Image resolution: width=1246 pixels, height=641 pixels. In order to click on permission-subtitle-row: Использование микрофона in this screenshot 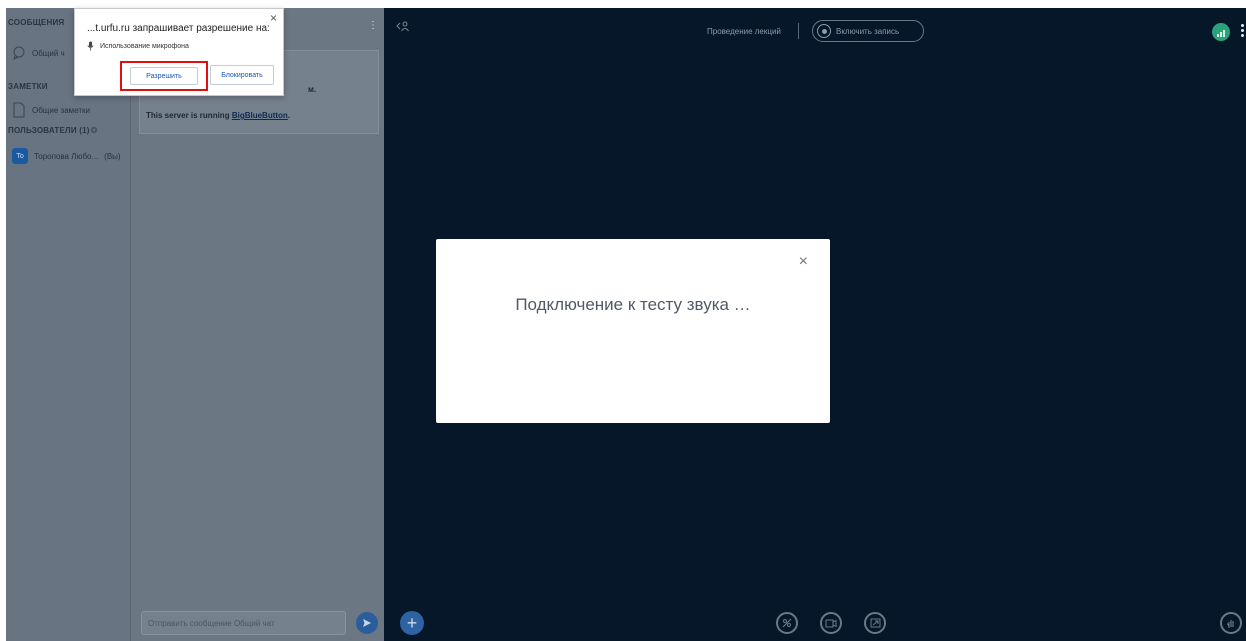, I will do `click(138, 46)`.